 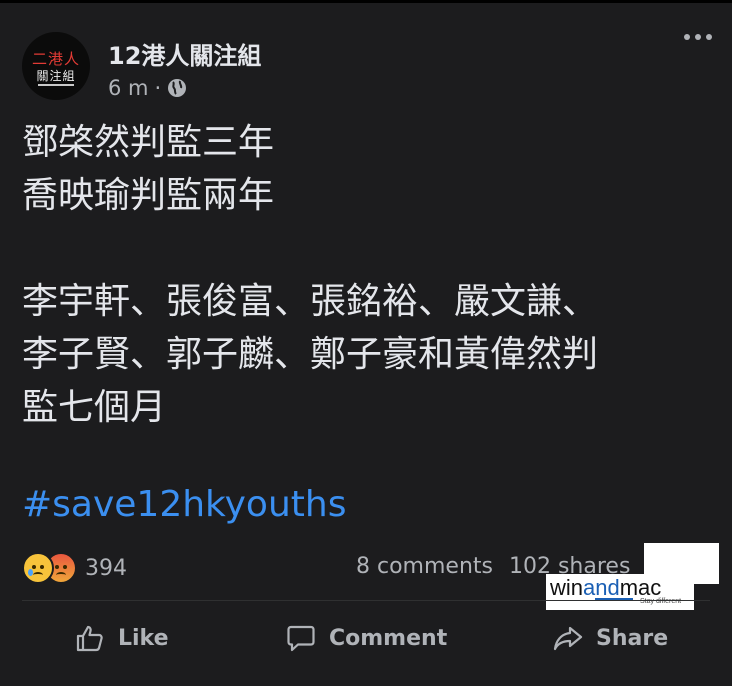 I want to click on share-arrow-icon, so click(x=568, y=638).